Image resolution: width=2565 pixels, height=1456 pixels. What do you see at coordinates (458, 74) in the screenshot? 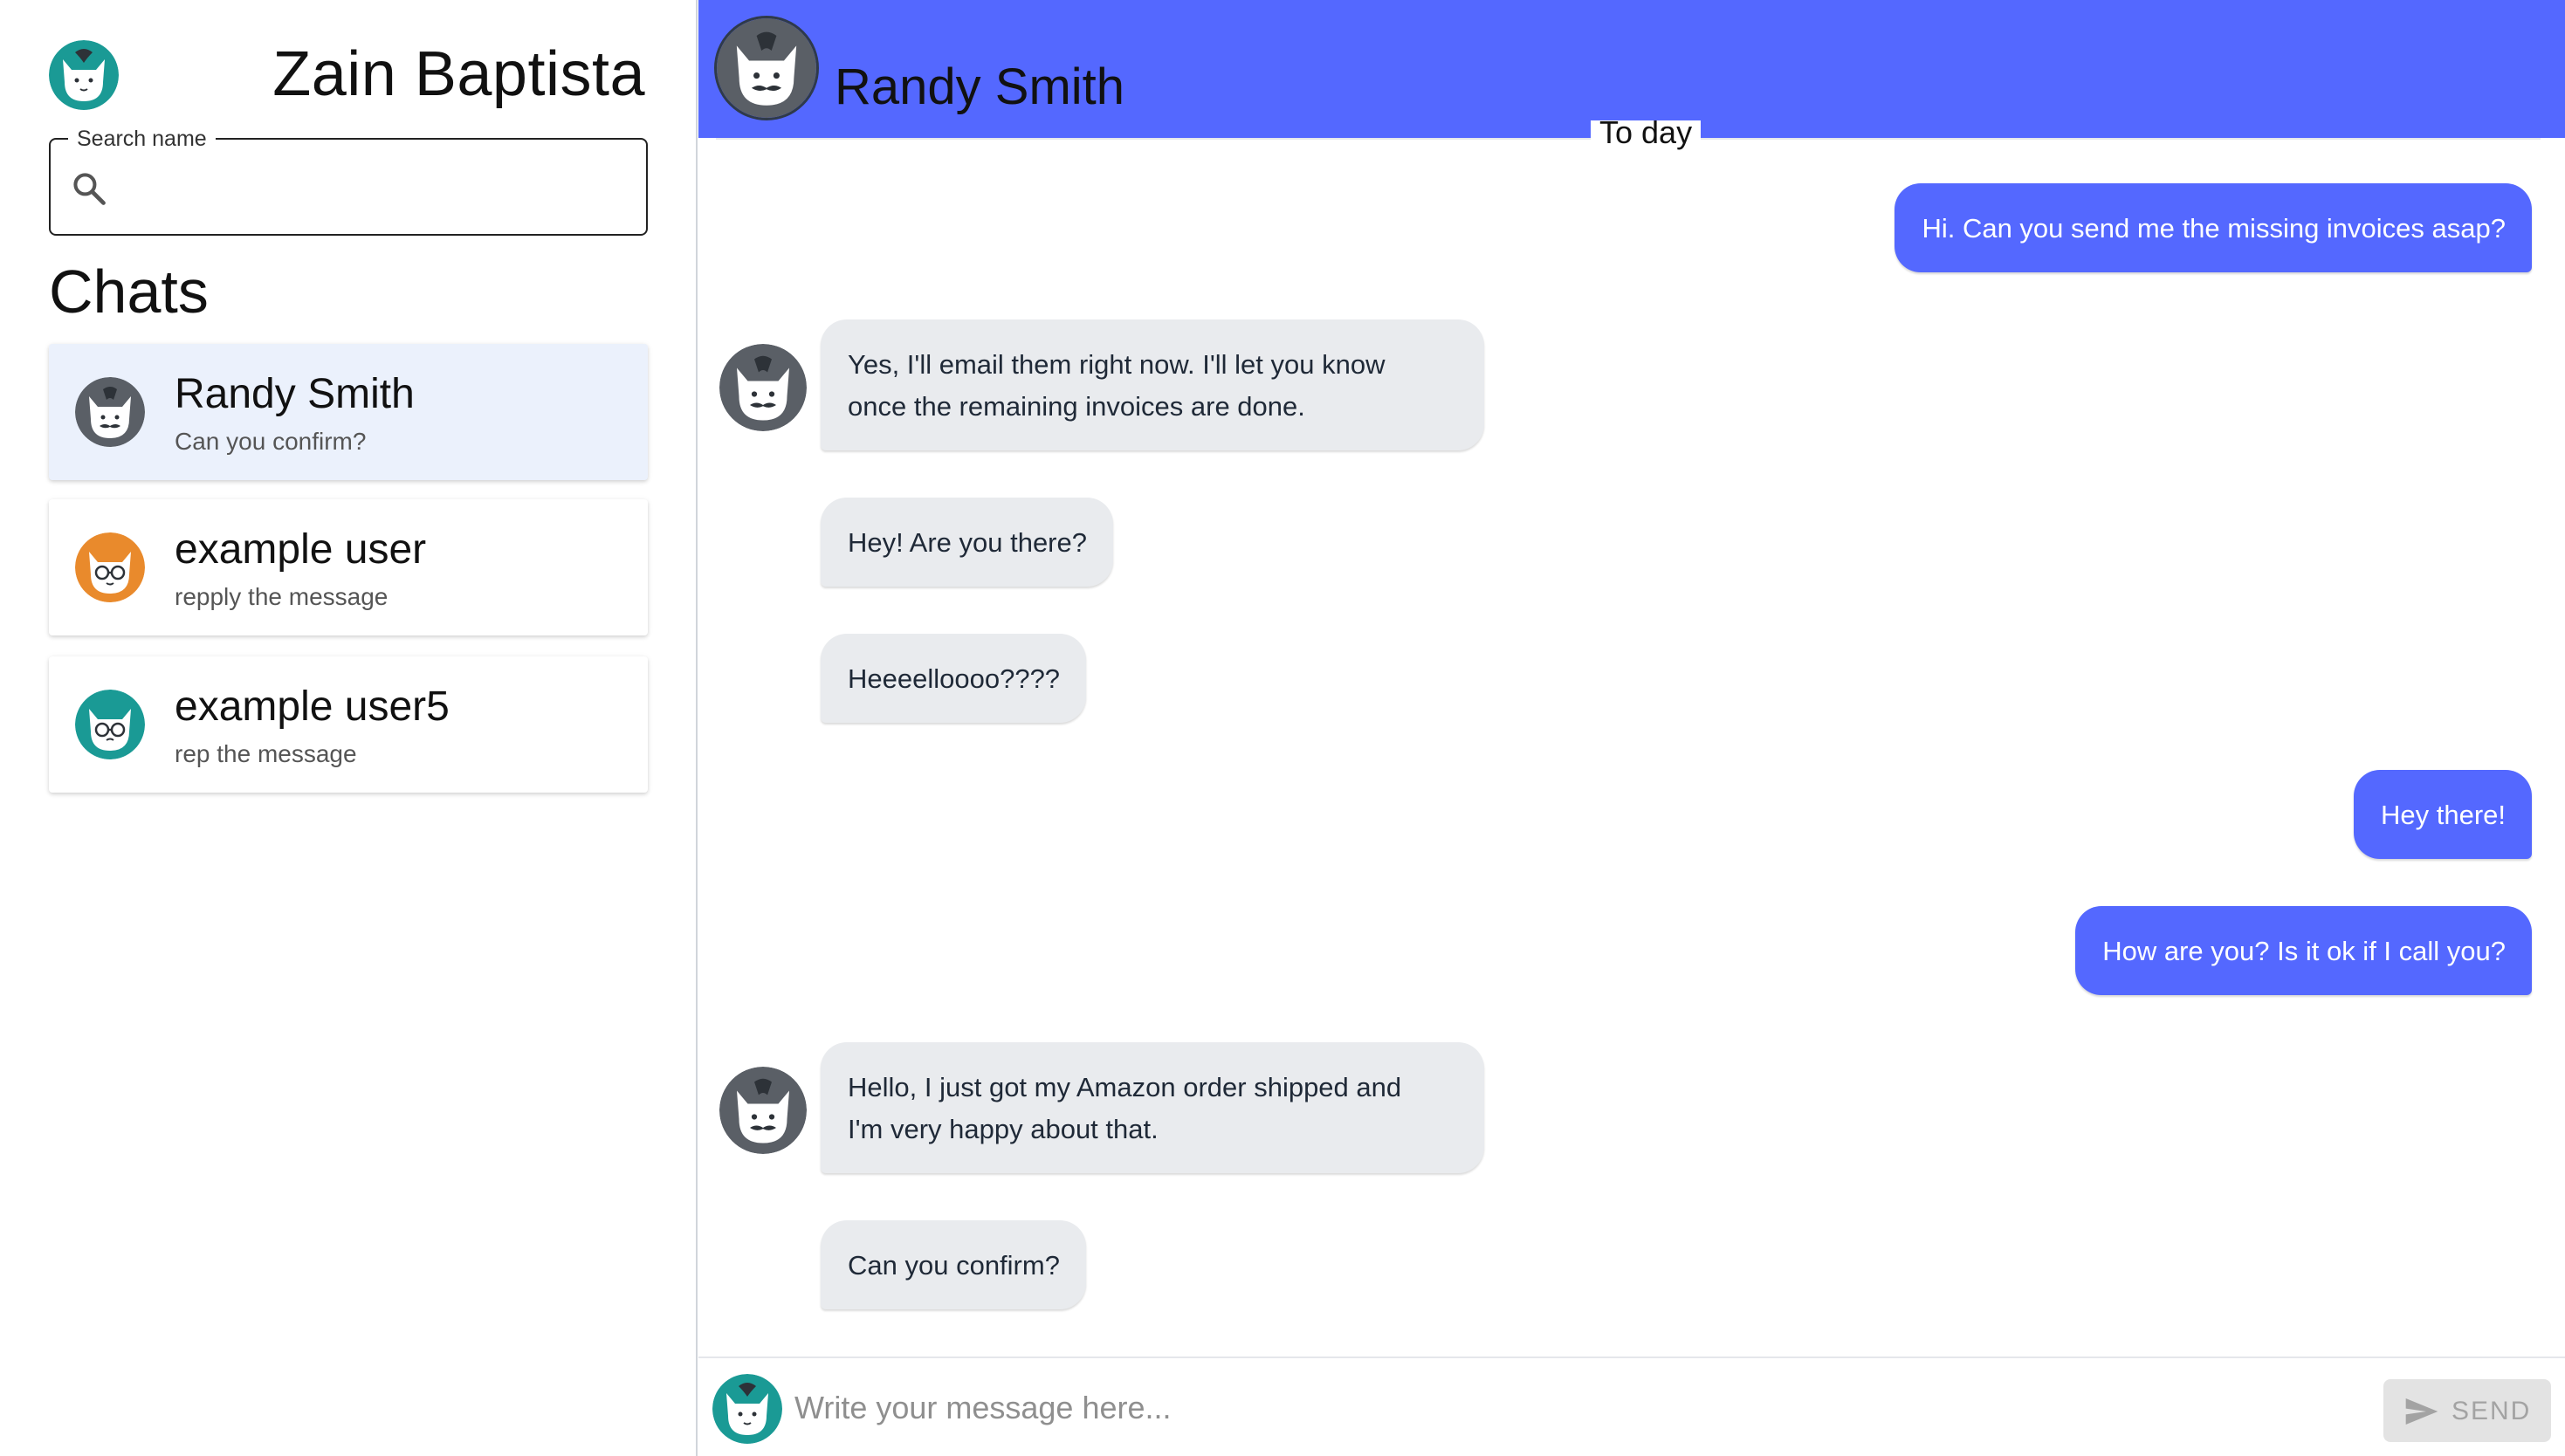
I see `current-user-name: Zain Baptista` at bounding box center [458, 74].